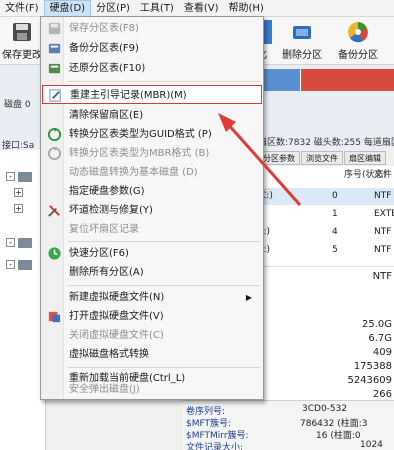 The height and width of the screenshot is (450, 394). What do you see at coordinates (140, 134) in the screenshot?
I see `menu-item-label: 转换分区表类型为GUID格式 (P)` at bounding box center [140, 134].